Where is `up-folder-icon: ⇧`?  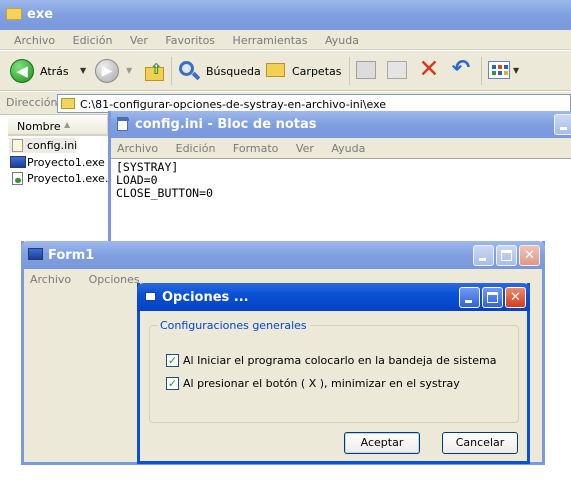 up-folder-icon: ⇧ is located at coordinates (155, 71).